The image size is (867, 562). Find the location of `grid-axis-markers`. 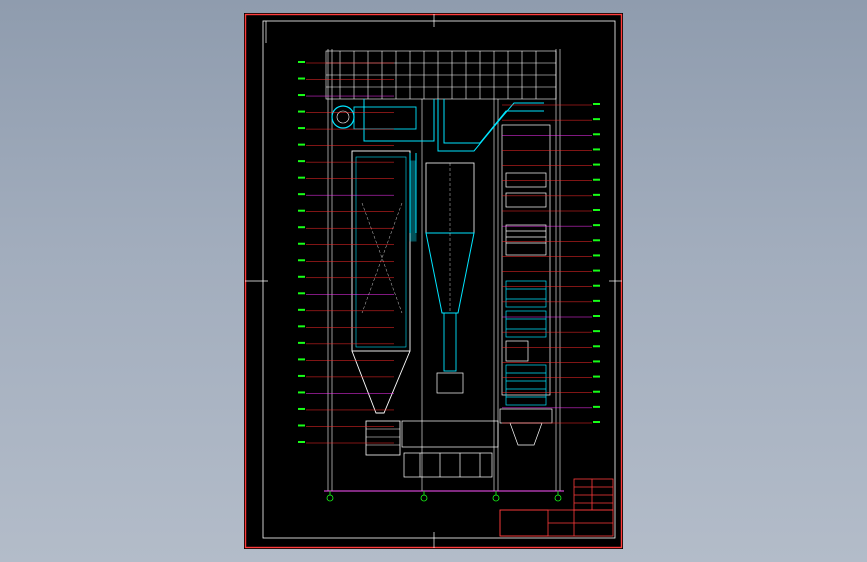

grid-axis-markers is located at coordinates (444, 496).